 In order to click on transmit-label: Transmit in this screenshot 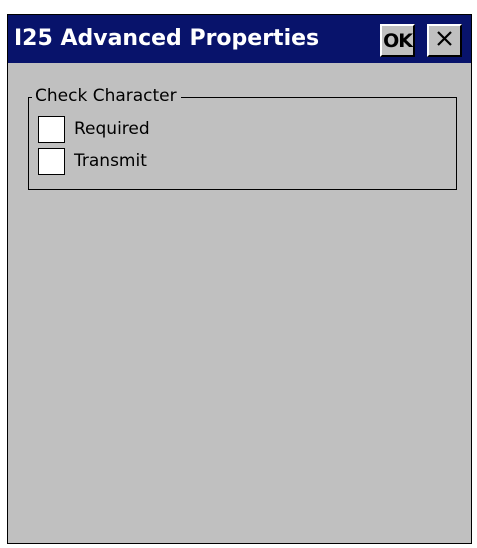, I will do `click(110, 161)`.